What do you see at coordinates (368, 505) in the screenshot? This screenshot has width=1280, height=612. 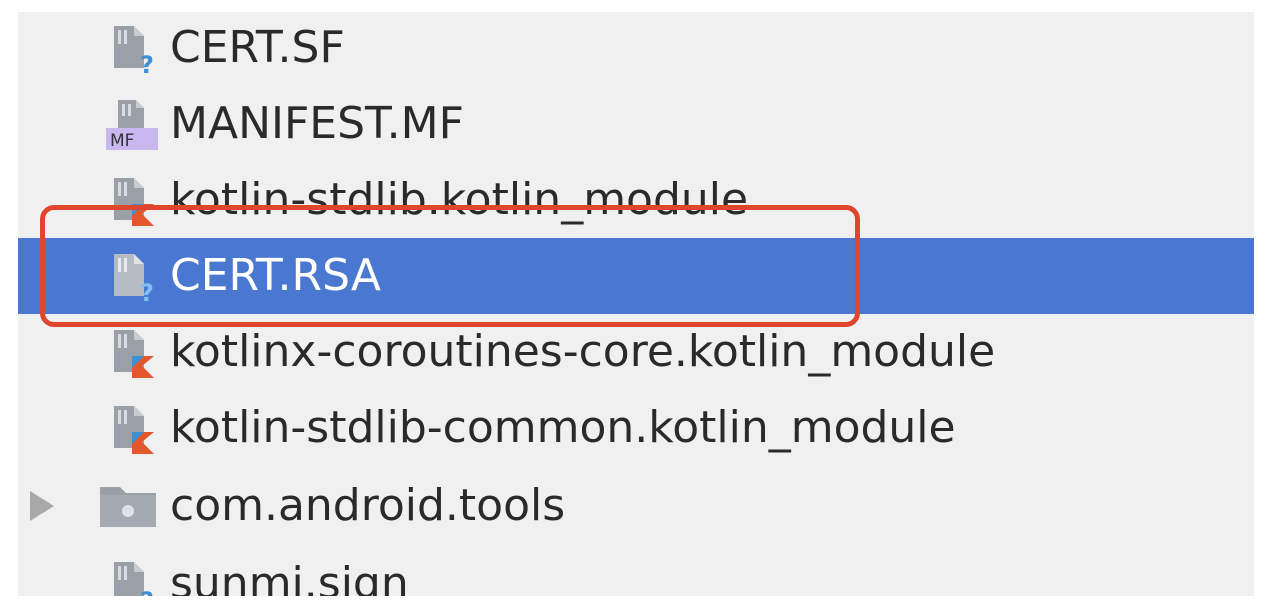 I see `tree-item-label: com.android.tools` at bounding box center [368, 505].